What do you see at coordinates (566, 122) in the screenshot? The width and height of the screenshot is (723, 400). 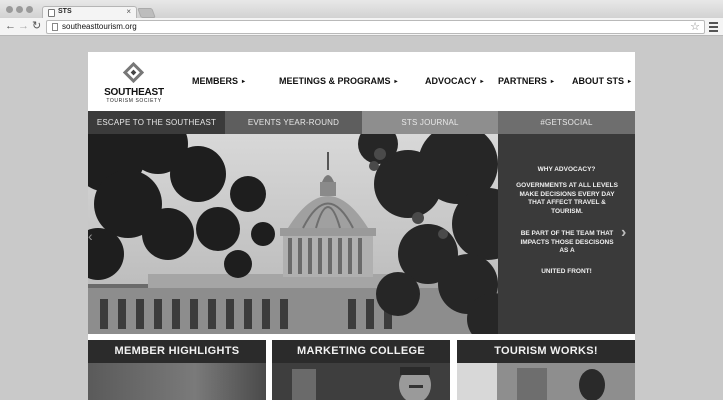 I see `subnav-getsocial: #GETSOCIAL` at bounding box center [566, 122].